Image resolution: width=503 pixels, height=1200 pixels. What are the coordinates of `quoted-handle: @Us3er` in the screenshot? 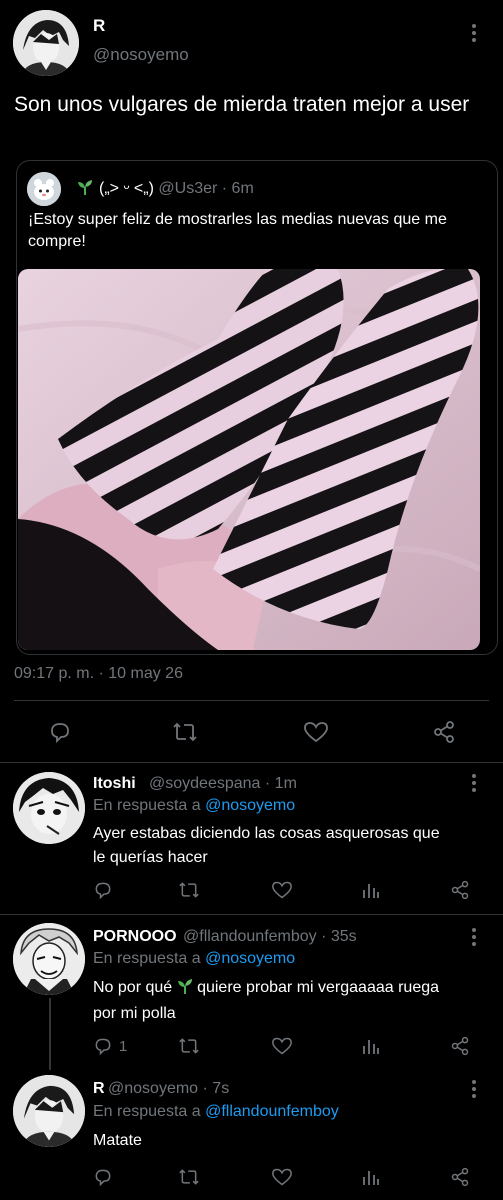 It's located at (187, 188).